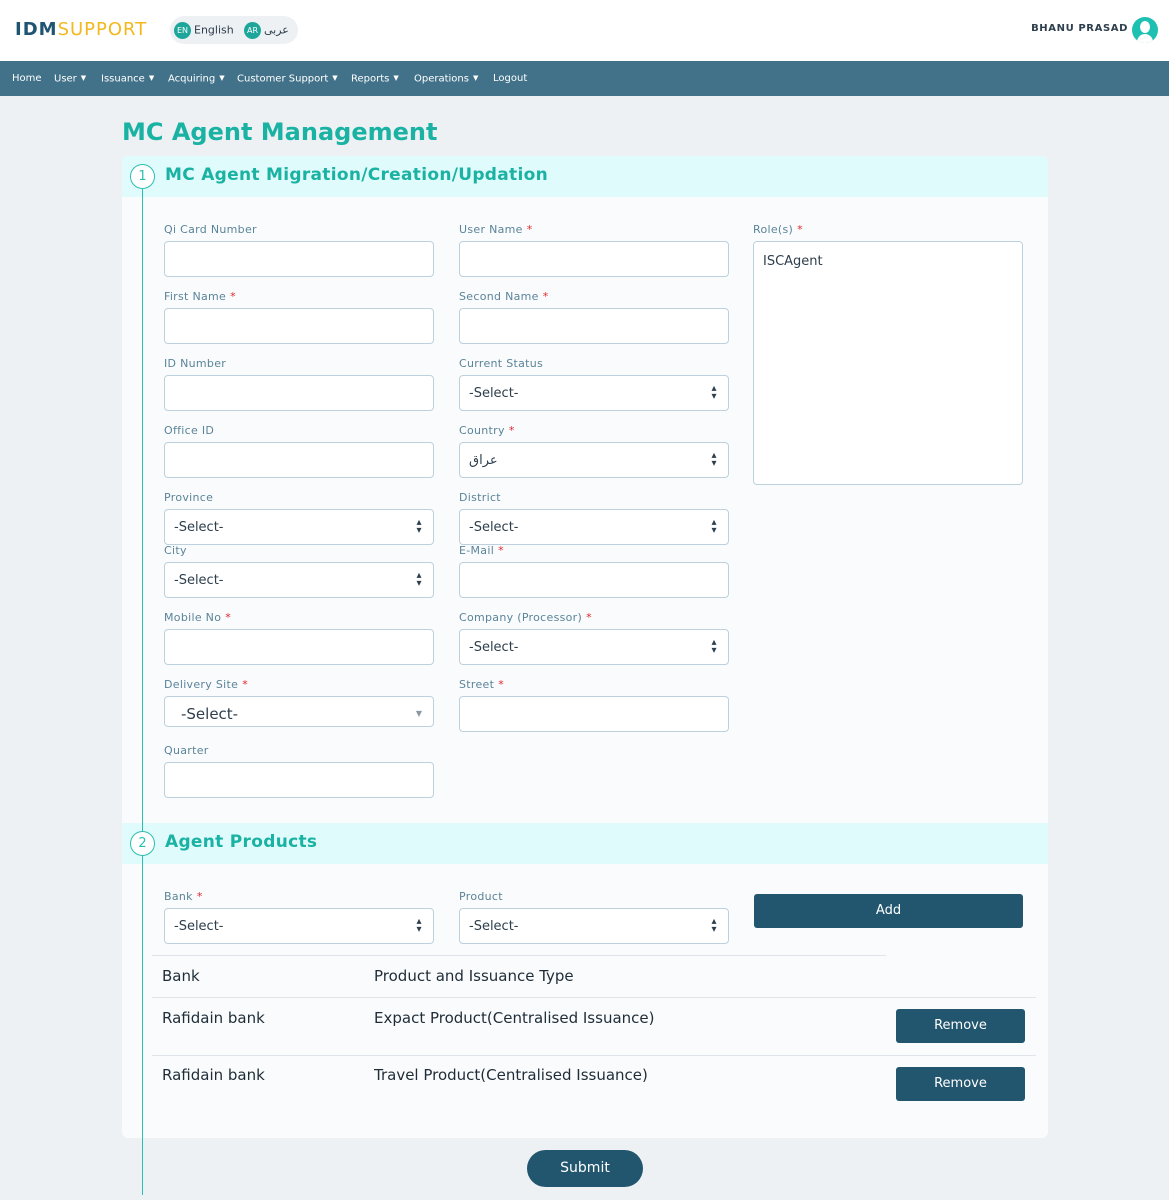 This screenshot has height=1200, width=1169. What do you see at coordinates (594, 460) in the screenshot?
I see `country-select: عراق ▴ ▾` at bounding box center [594, 460].